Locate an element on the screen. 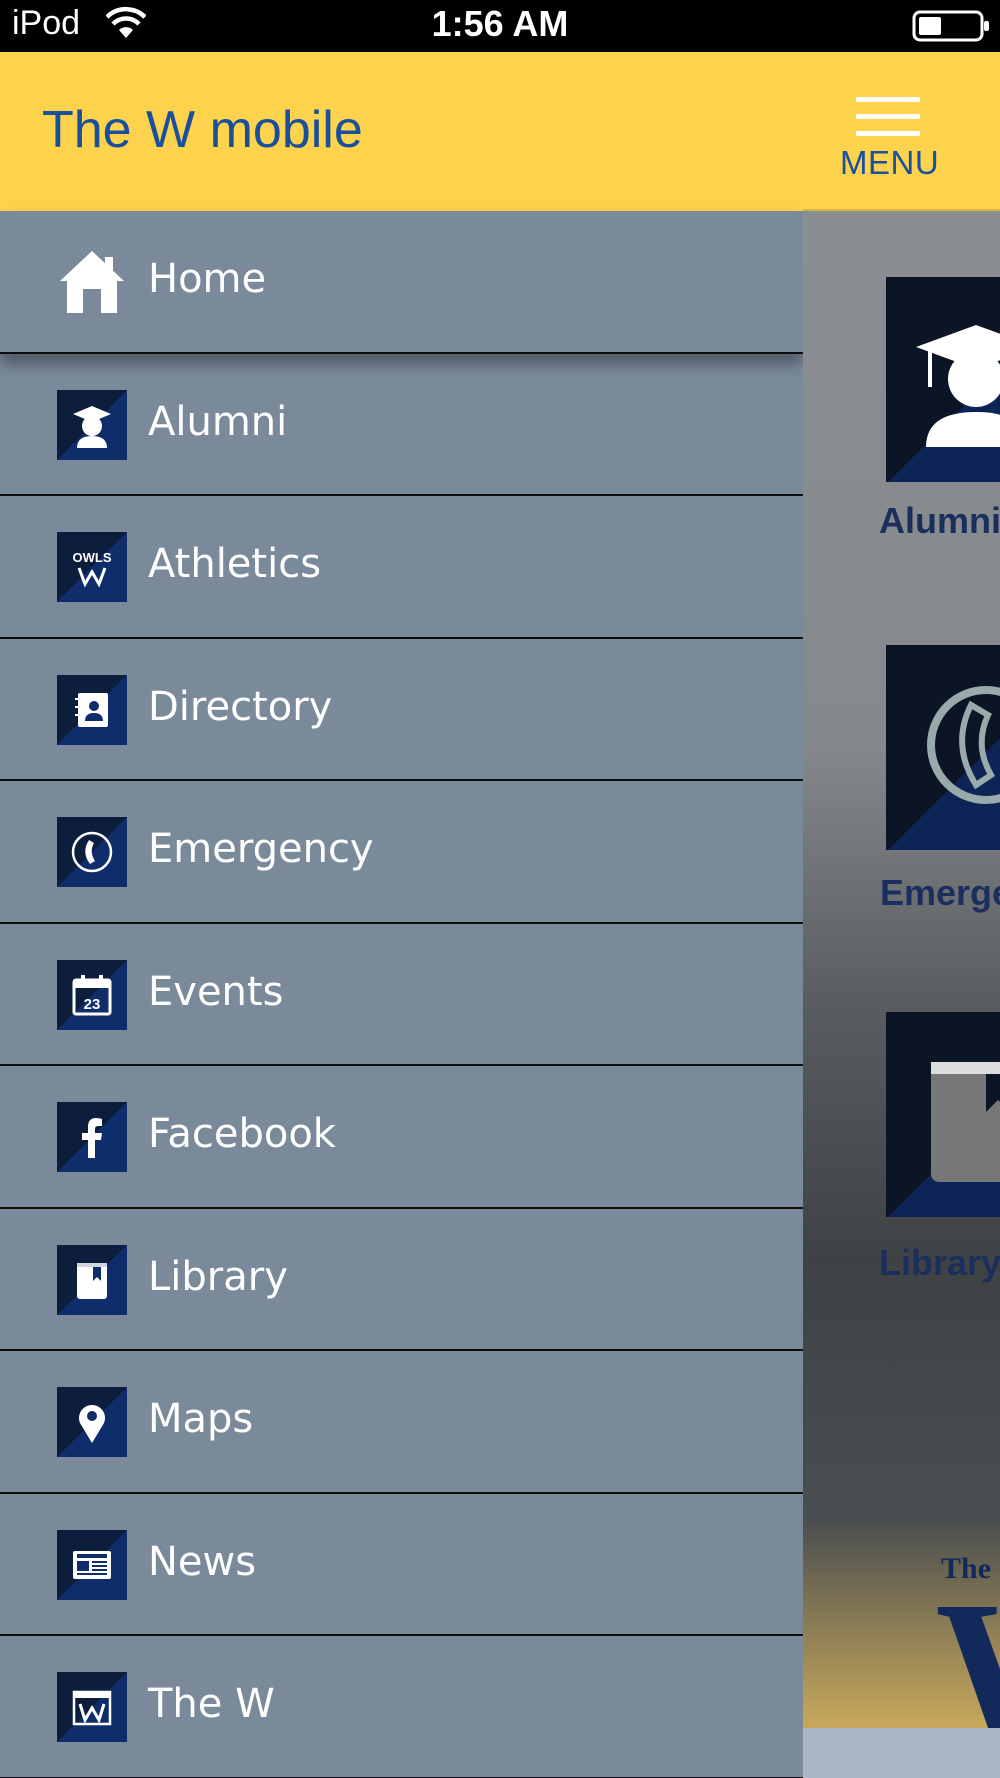 This screenshot has height=1778, width=1000. menu-button: MENU is located at coordinates (901, 131).